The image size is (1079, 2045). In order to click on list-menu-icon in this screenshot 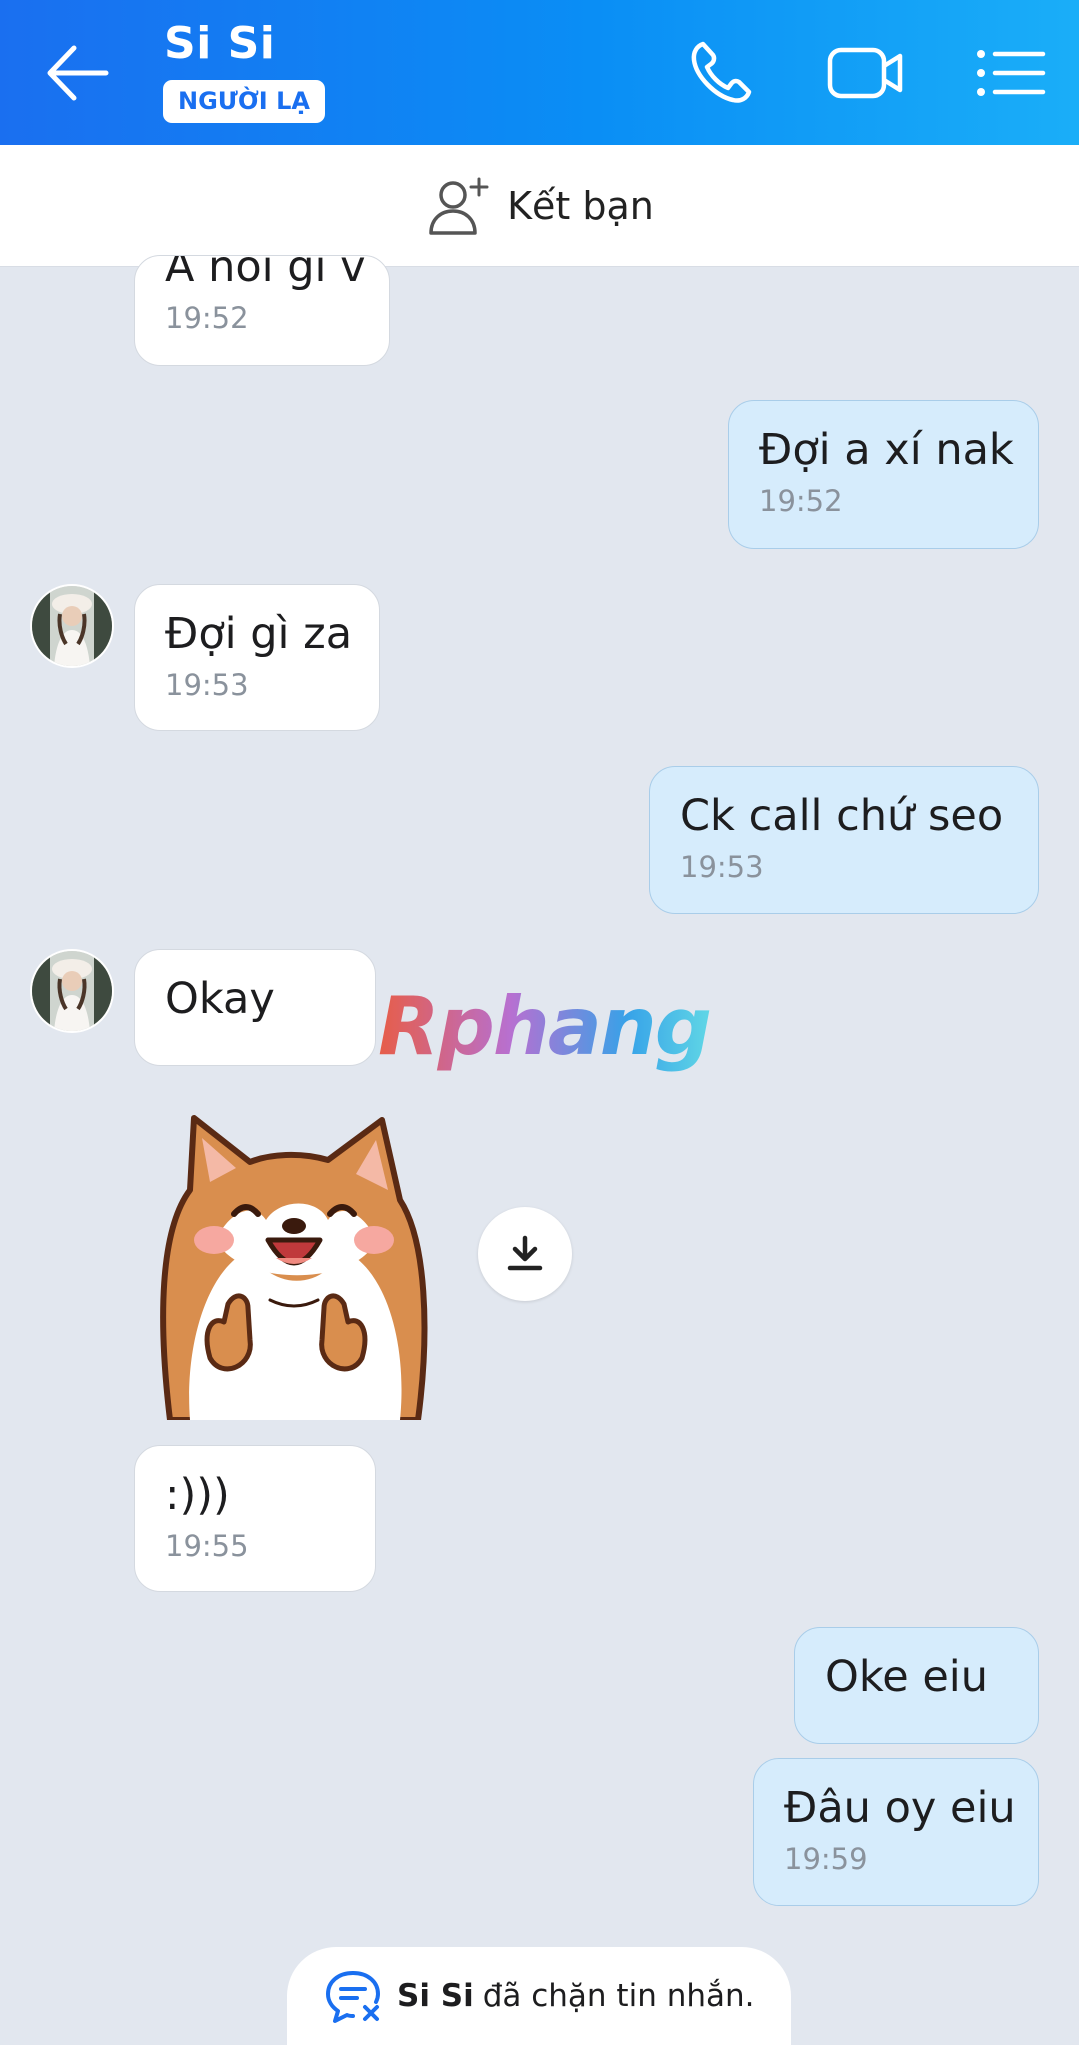, I will do `click(1011, 73)`.